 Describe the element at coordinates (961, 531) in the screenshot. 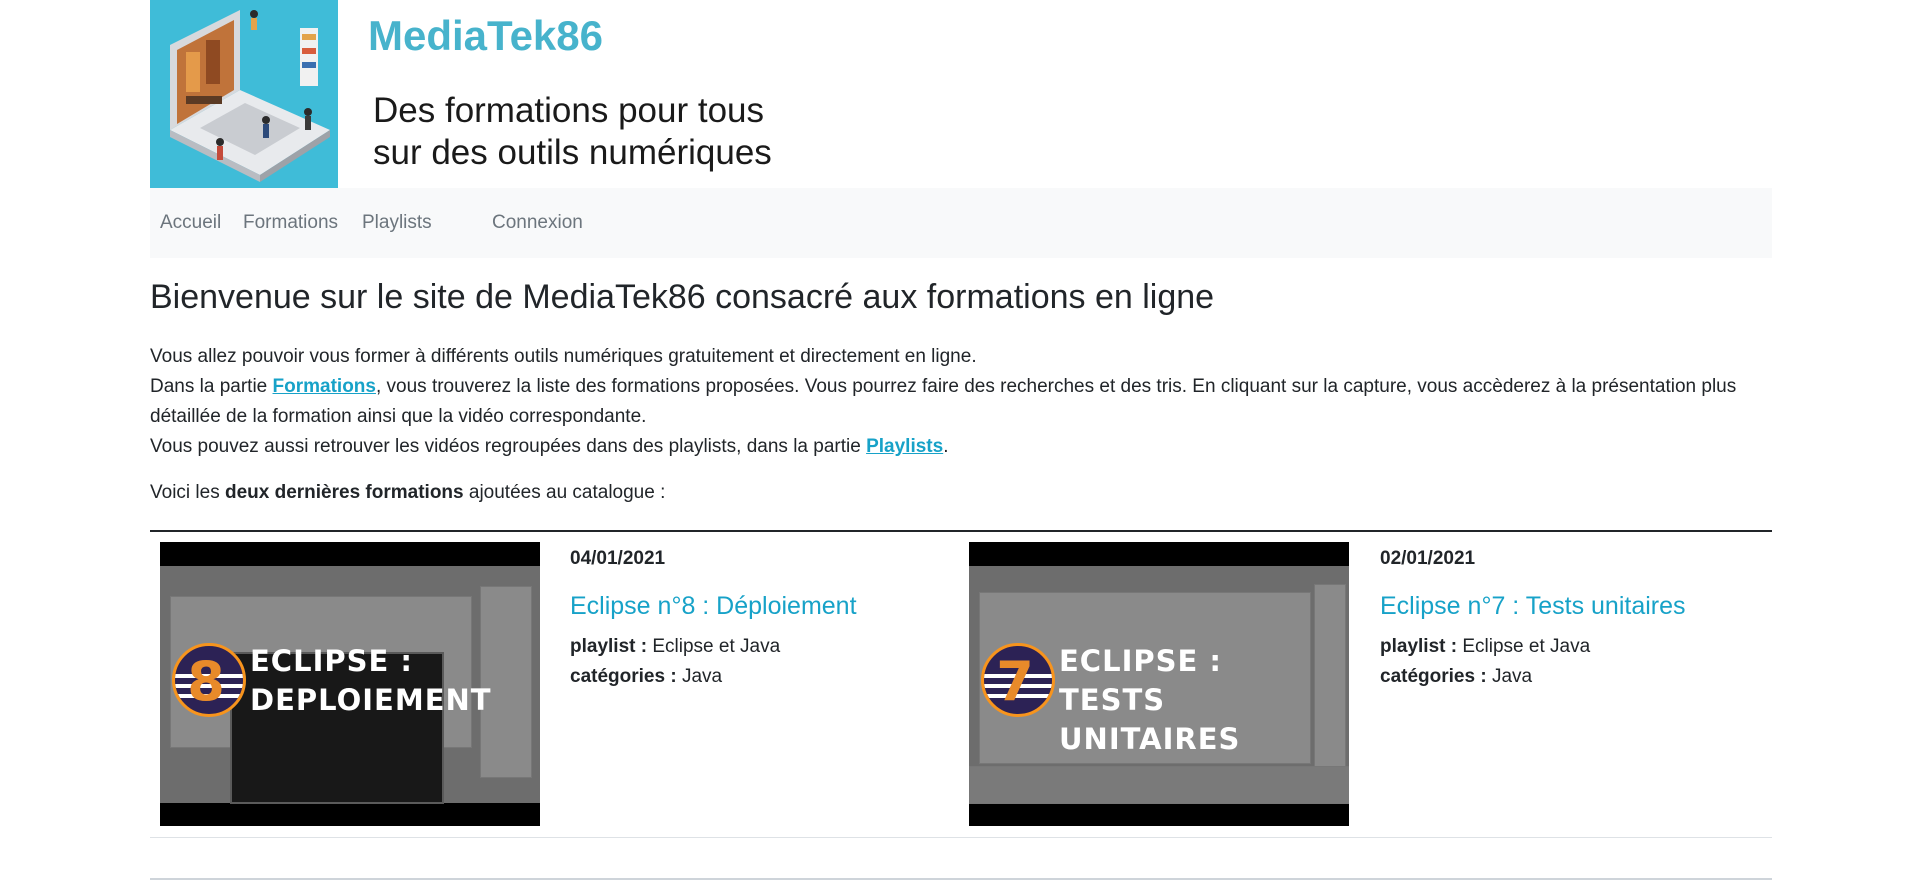

I see `table-top-divider` at that location.